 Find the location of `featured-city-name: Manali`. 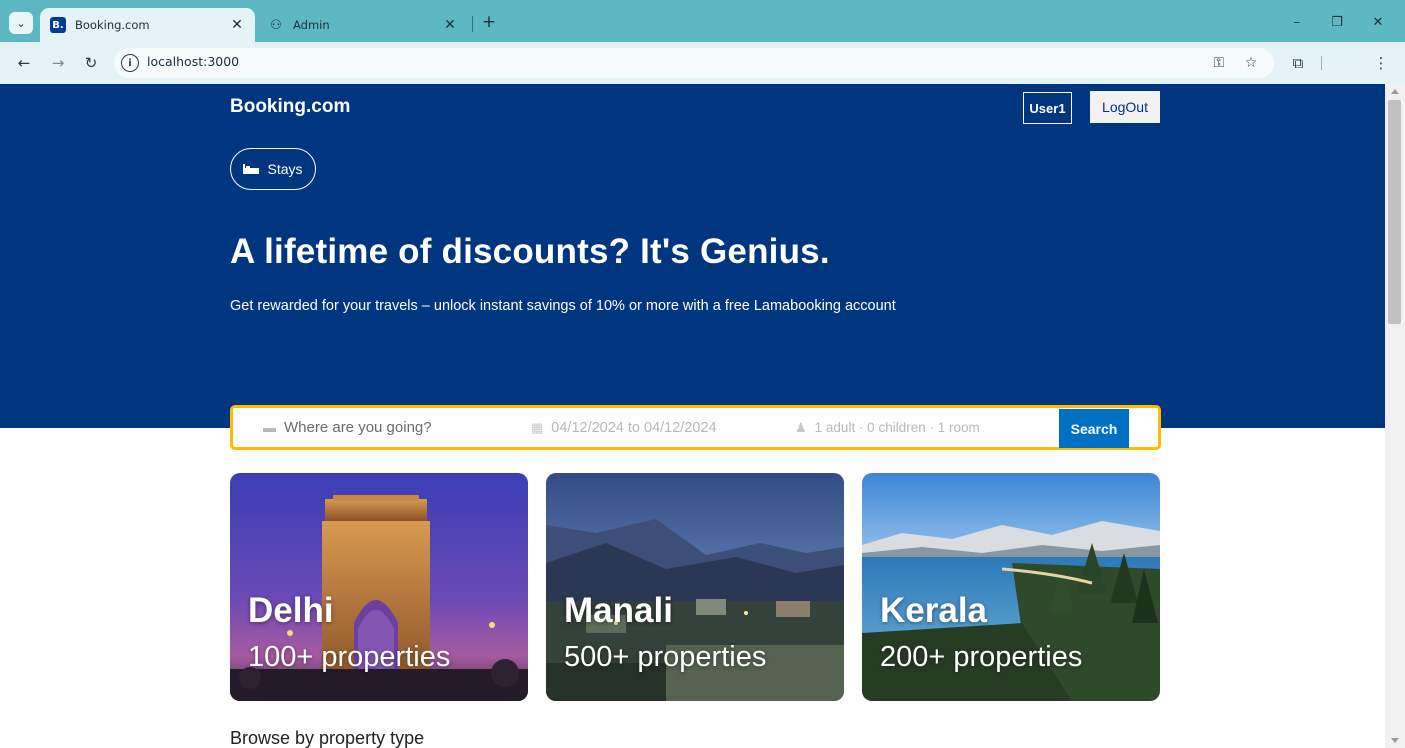

featured-city-name: Manali is located at coordinates (618, 610).